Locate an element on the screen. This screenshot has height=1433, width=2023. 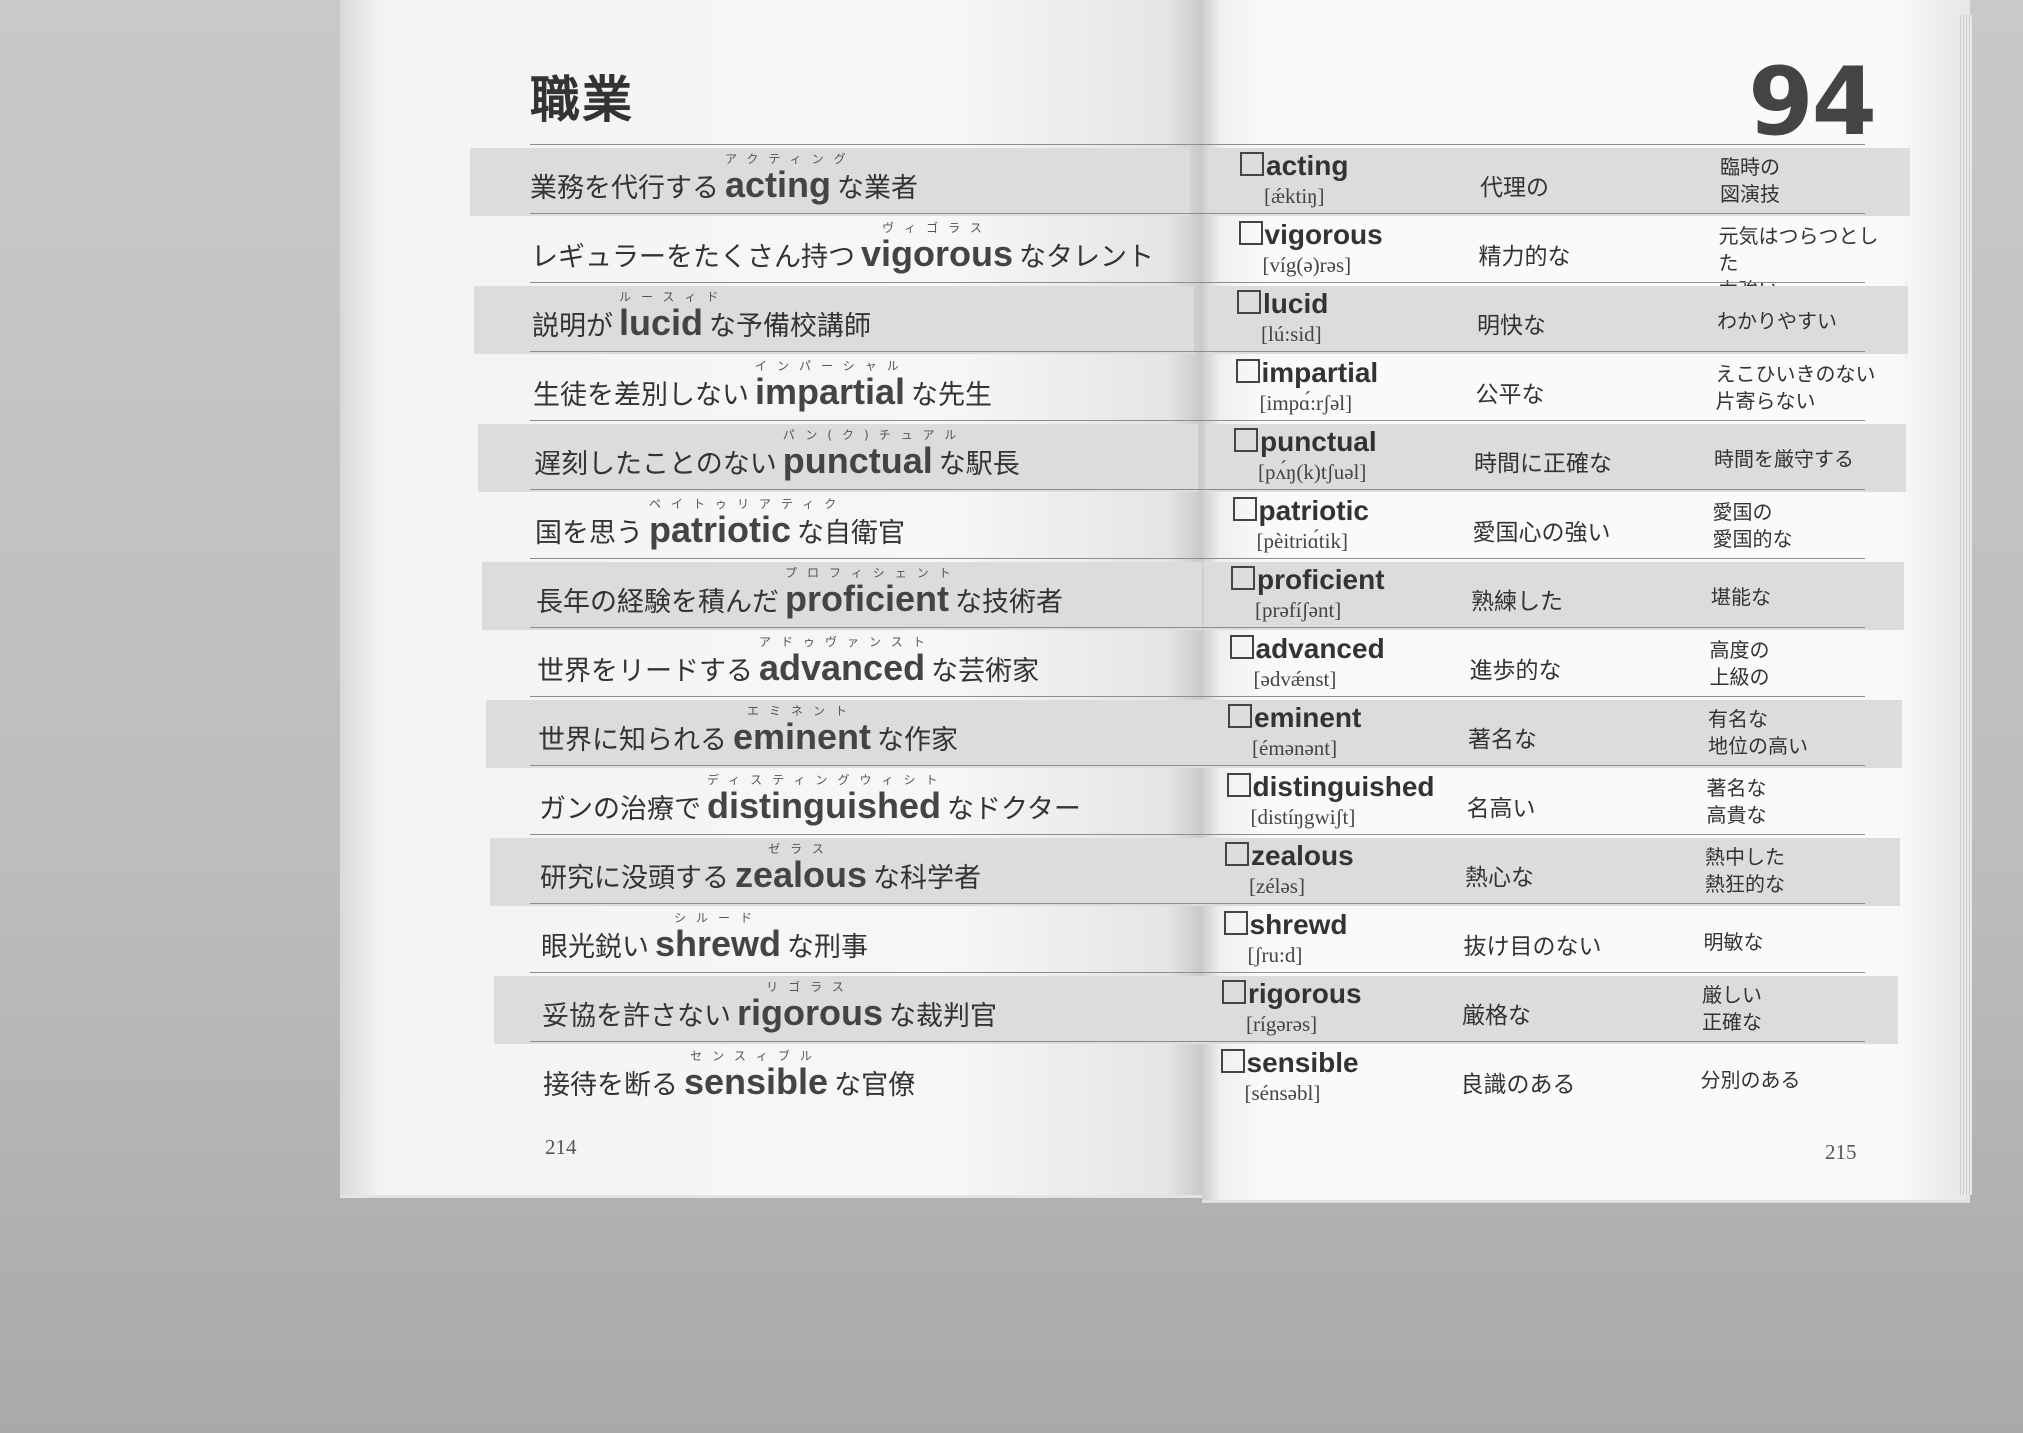
keyword-text: patriotic is located at coordinates (720, 529).